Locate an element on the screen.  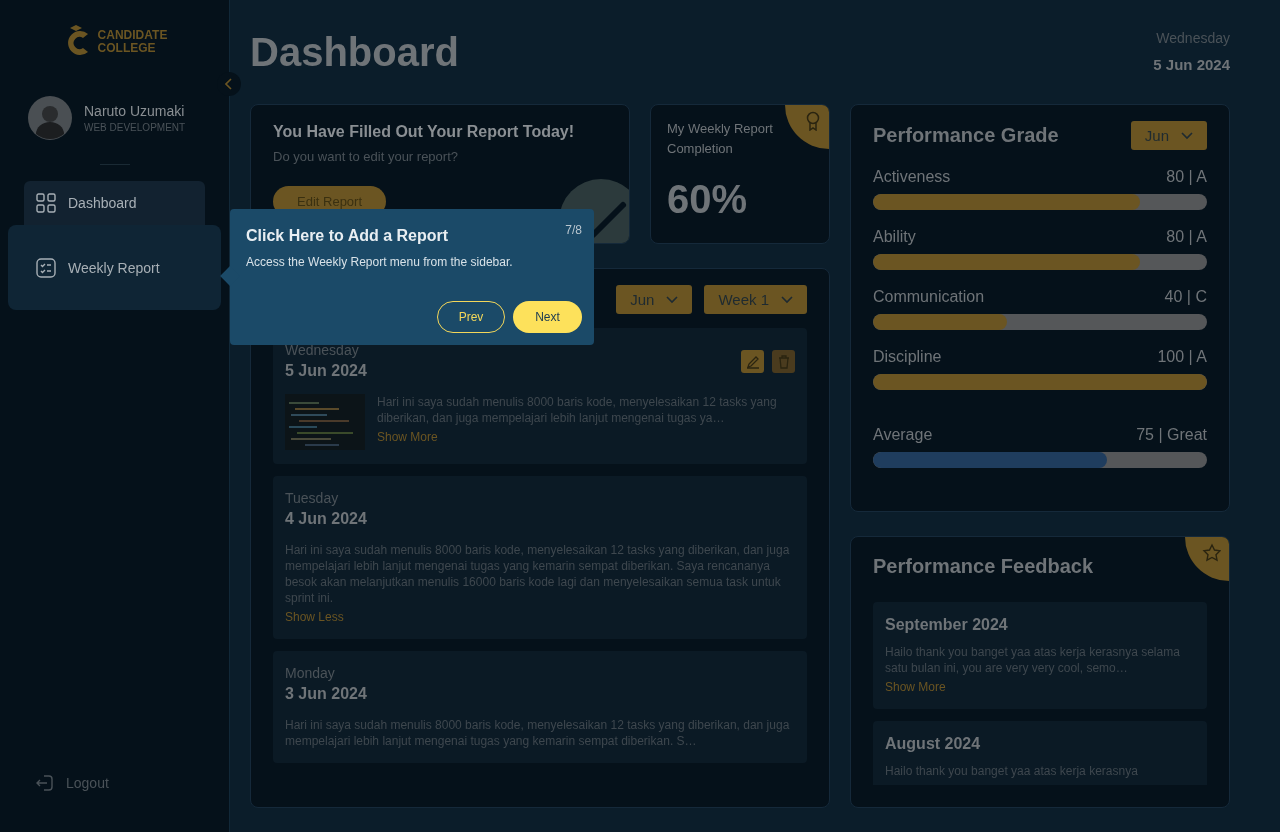
filter-dropdown: Jun is located at coordinates (654, 299).